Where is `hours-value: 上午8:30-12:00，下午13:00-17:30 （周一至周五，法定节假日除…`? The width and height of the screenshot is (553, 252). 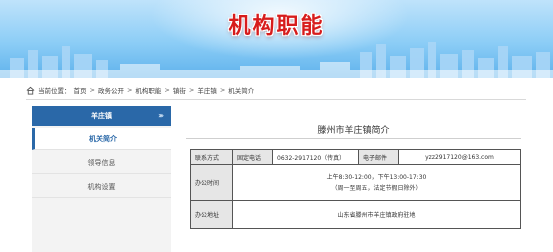
hours-value: 上午8:30-12:00，下午13:00-17:30 （周一至周五，法定节假日除… is located at coordinates (376, 182).